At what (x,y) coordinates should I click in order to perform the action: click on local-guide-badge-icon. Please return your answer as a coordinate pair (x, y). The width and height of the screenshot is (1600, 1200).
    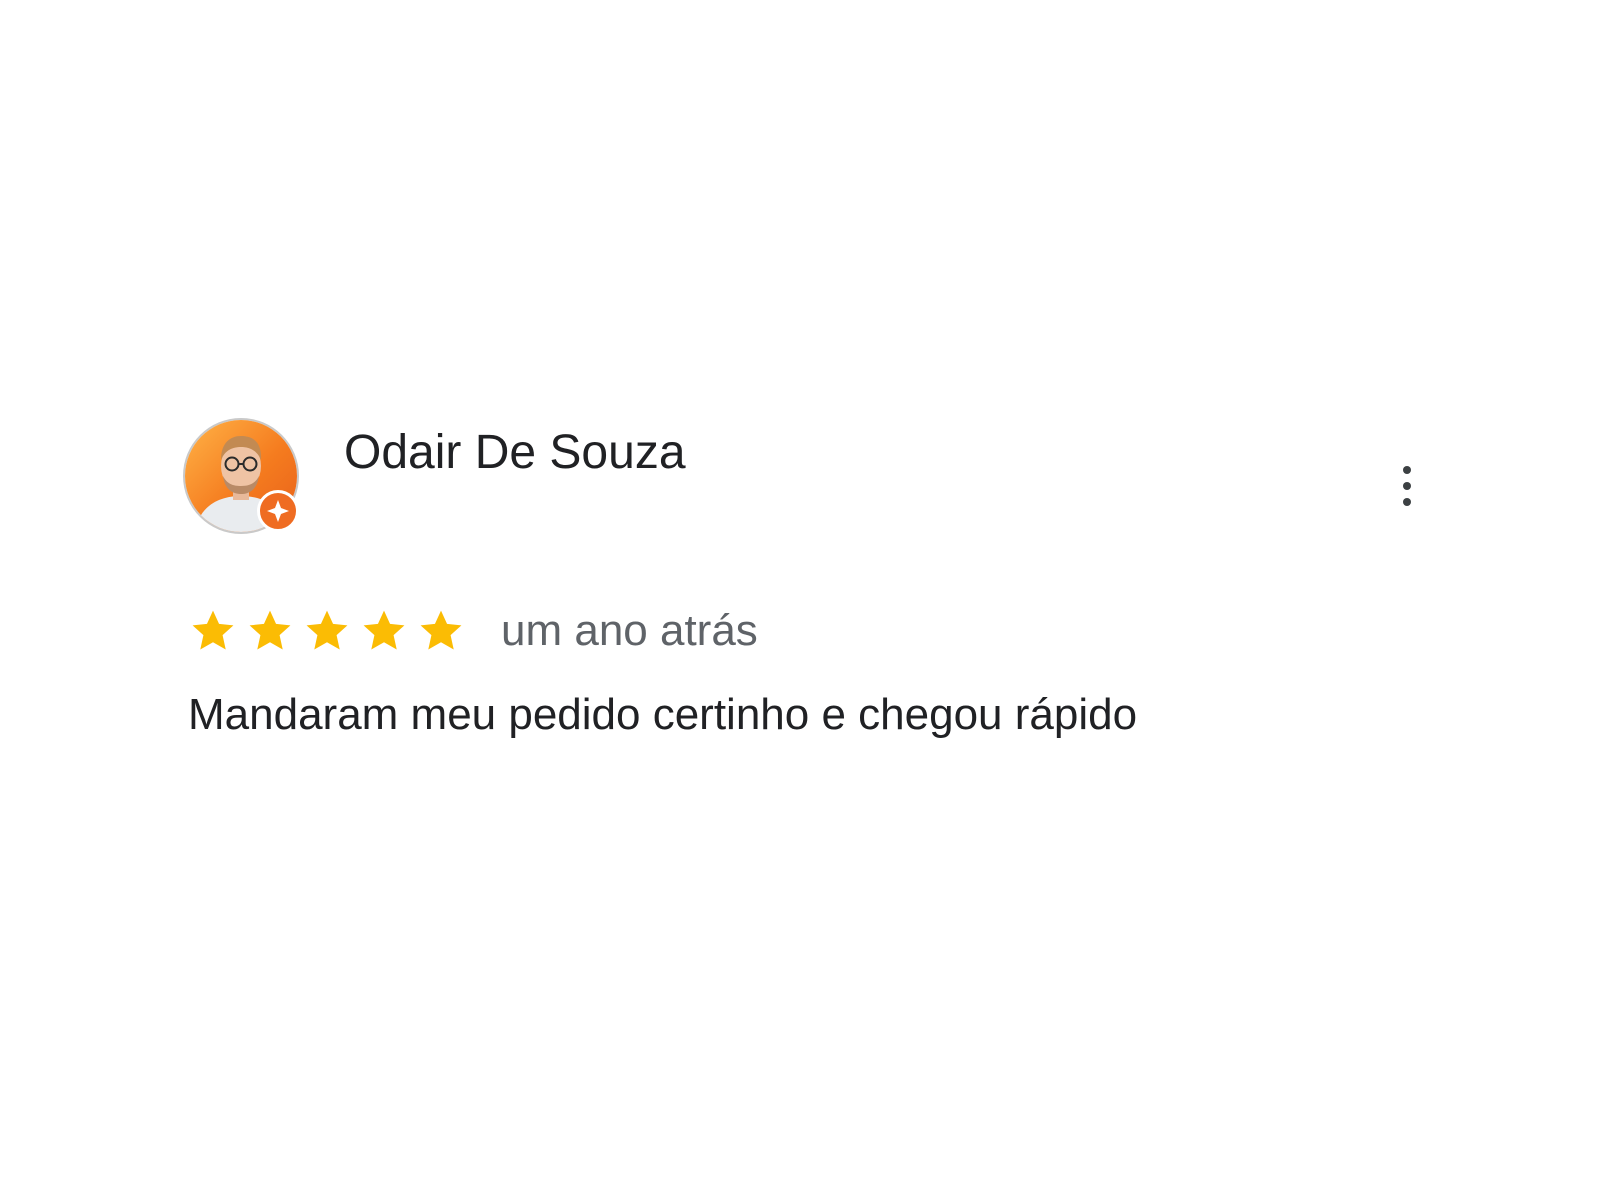
    Looking at the image, I should click on (278, 511).